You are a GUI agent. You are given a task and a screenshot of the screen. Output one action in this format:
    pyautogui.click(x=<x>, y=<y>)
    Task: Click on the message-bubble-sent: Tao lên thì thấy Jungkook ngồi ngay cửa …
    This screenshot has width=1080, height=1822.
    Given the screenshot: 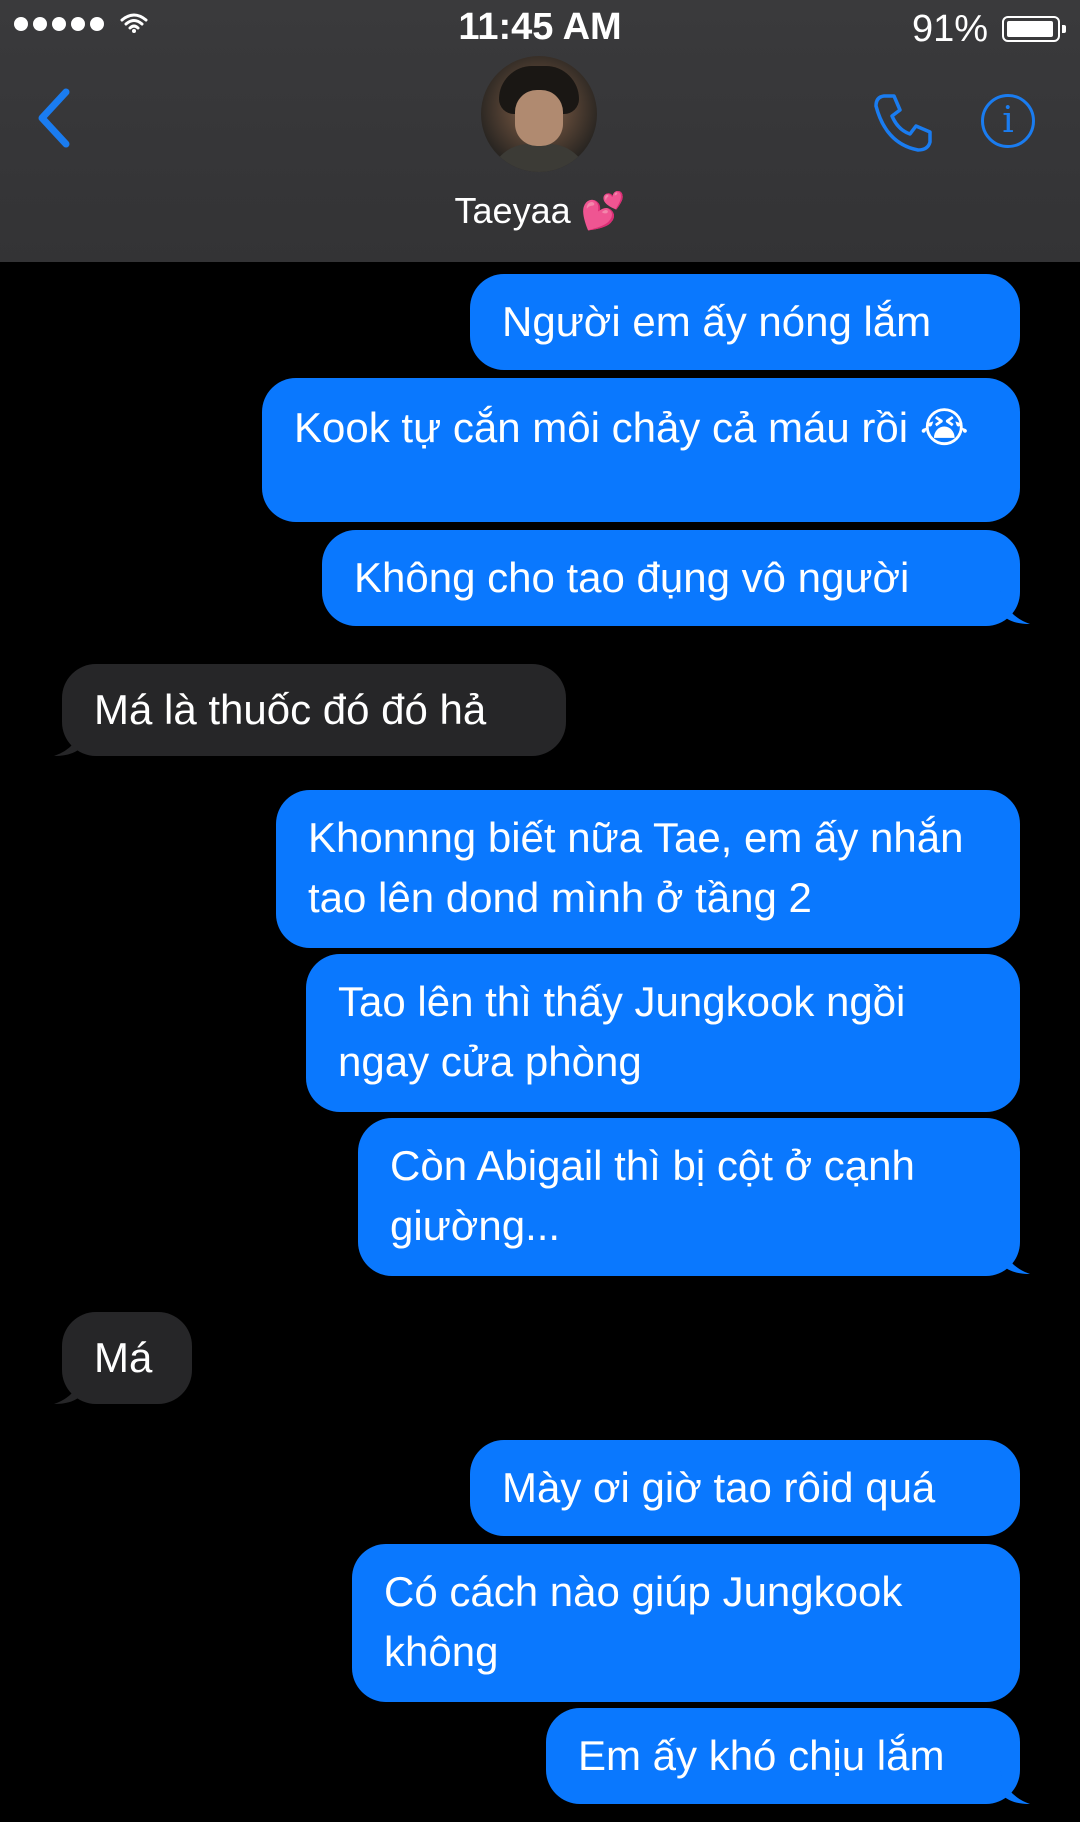 What is the action you would take?
    pyautogui.click(x=663, y=1033)
    